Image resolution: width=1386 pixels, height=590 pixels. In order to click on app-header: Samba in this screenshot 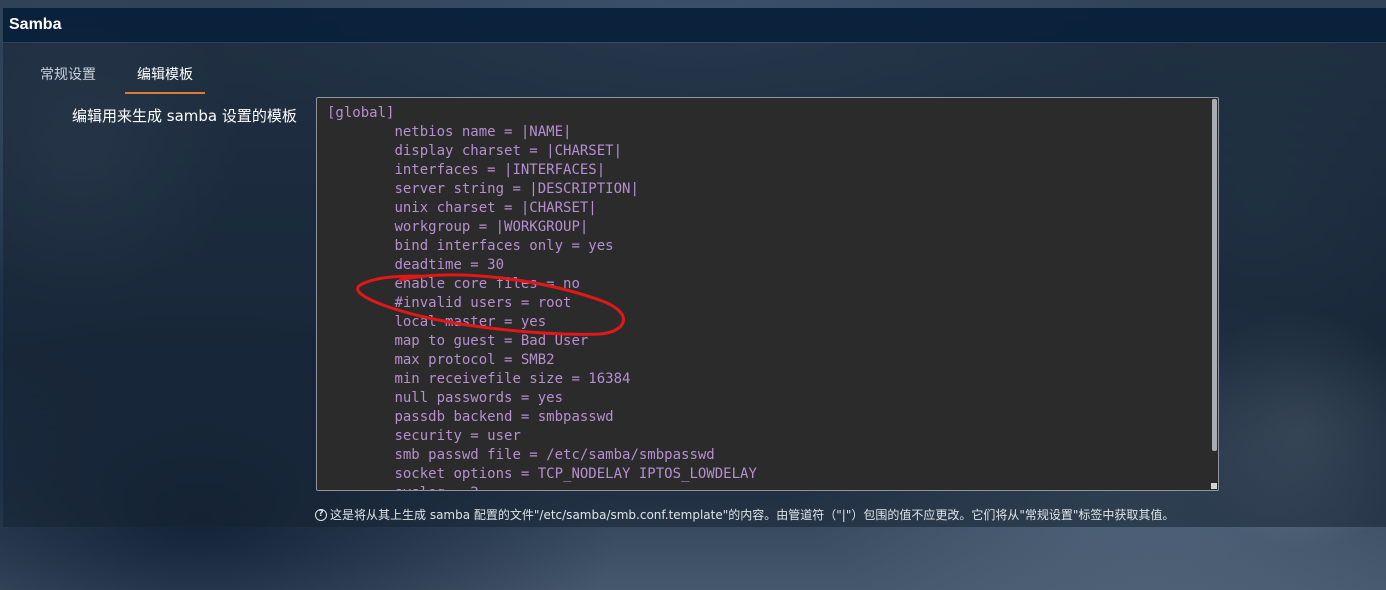, I will do `click(694, 25)`.